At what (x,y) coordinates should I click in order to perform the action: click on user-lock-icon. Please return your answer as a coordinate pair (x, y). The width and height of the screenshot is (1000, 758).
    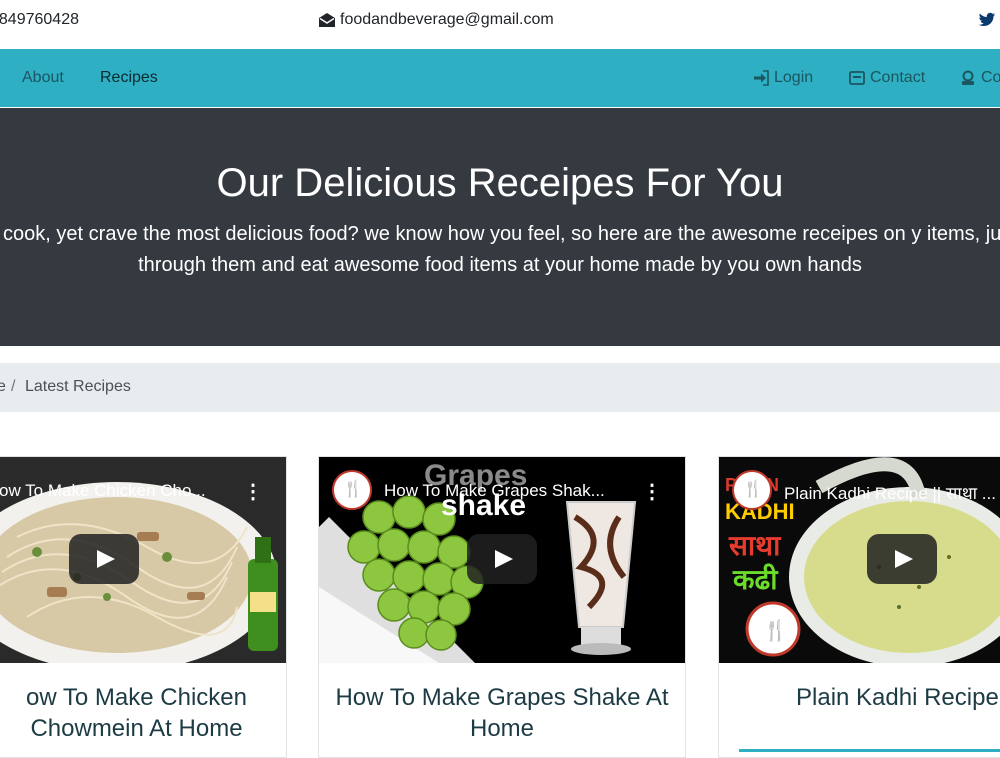
    Looking at the image, I should click on (968, 77).